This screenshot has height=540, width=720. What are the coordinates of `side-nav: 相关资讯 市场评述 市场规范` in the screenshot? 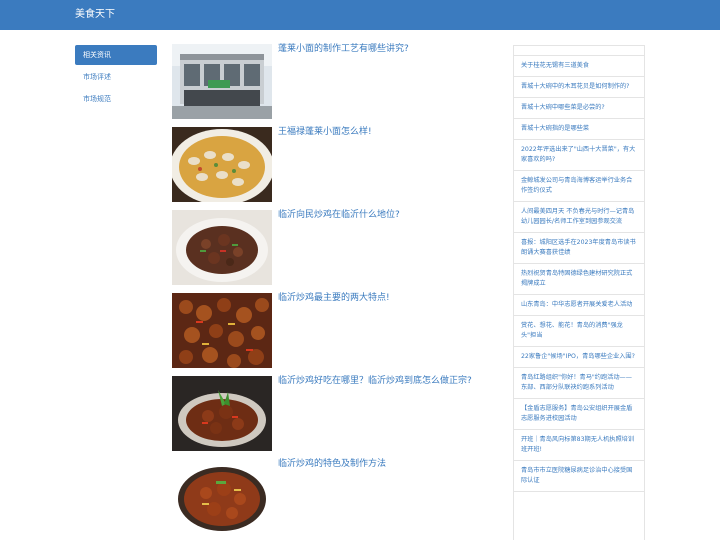 It's located at (116, 78).